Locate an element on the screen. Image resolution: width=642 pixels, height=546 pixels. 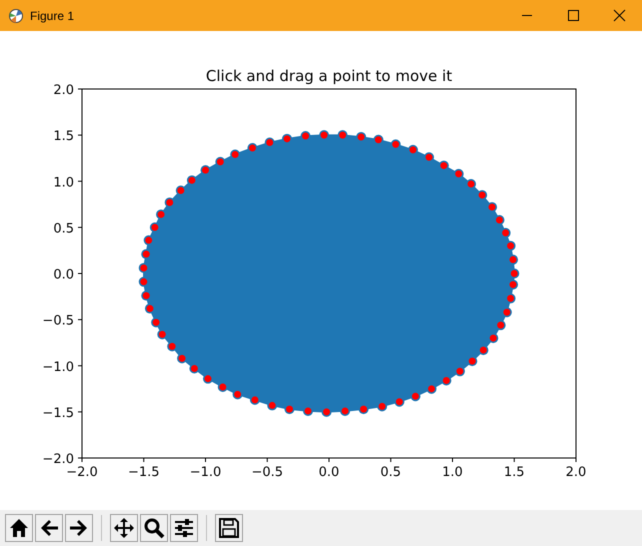
configure-button is located at coordinates (184, 528).